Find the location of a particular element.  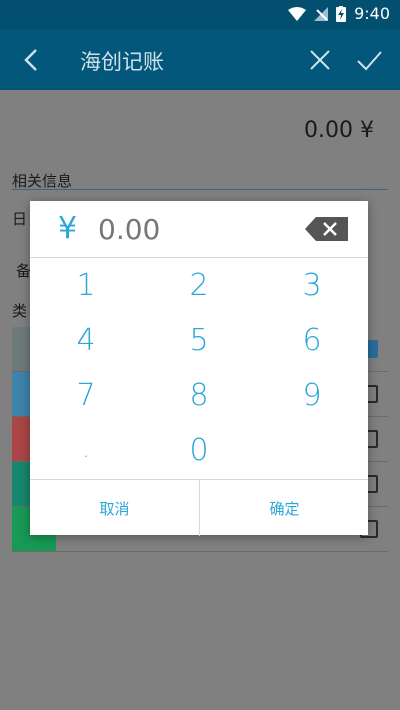

key-6: 6 is located at coordinates (312, 340).